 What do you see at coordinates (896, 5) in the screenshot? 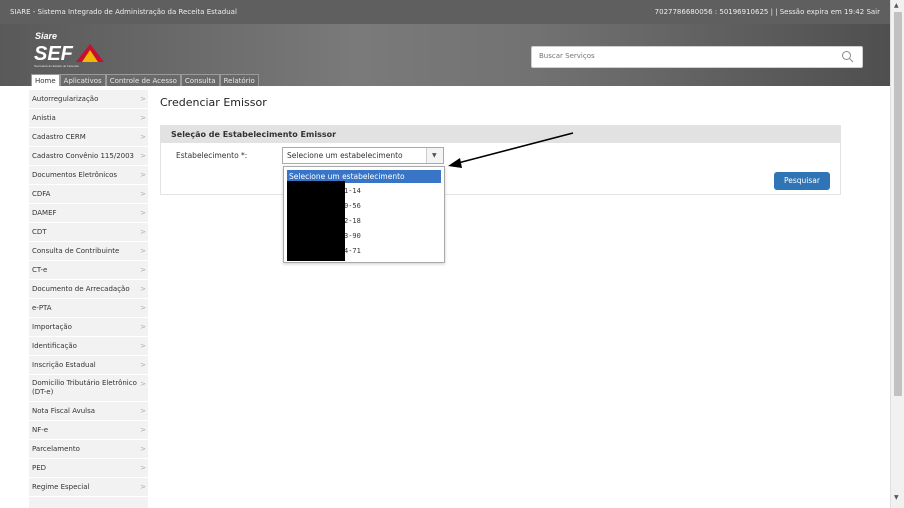
I see `scroll-up-icon: ▲` at bounding box center [896, 5].